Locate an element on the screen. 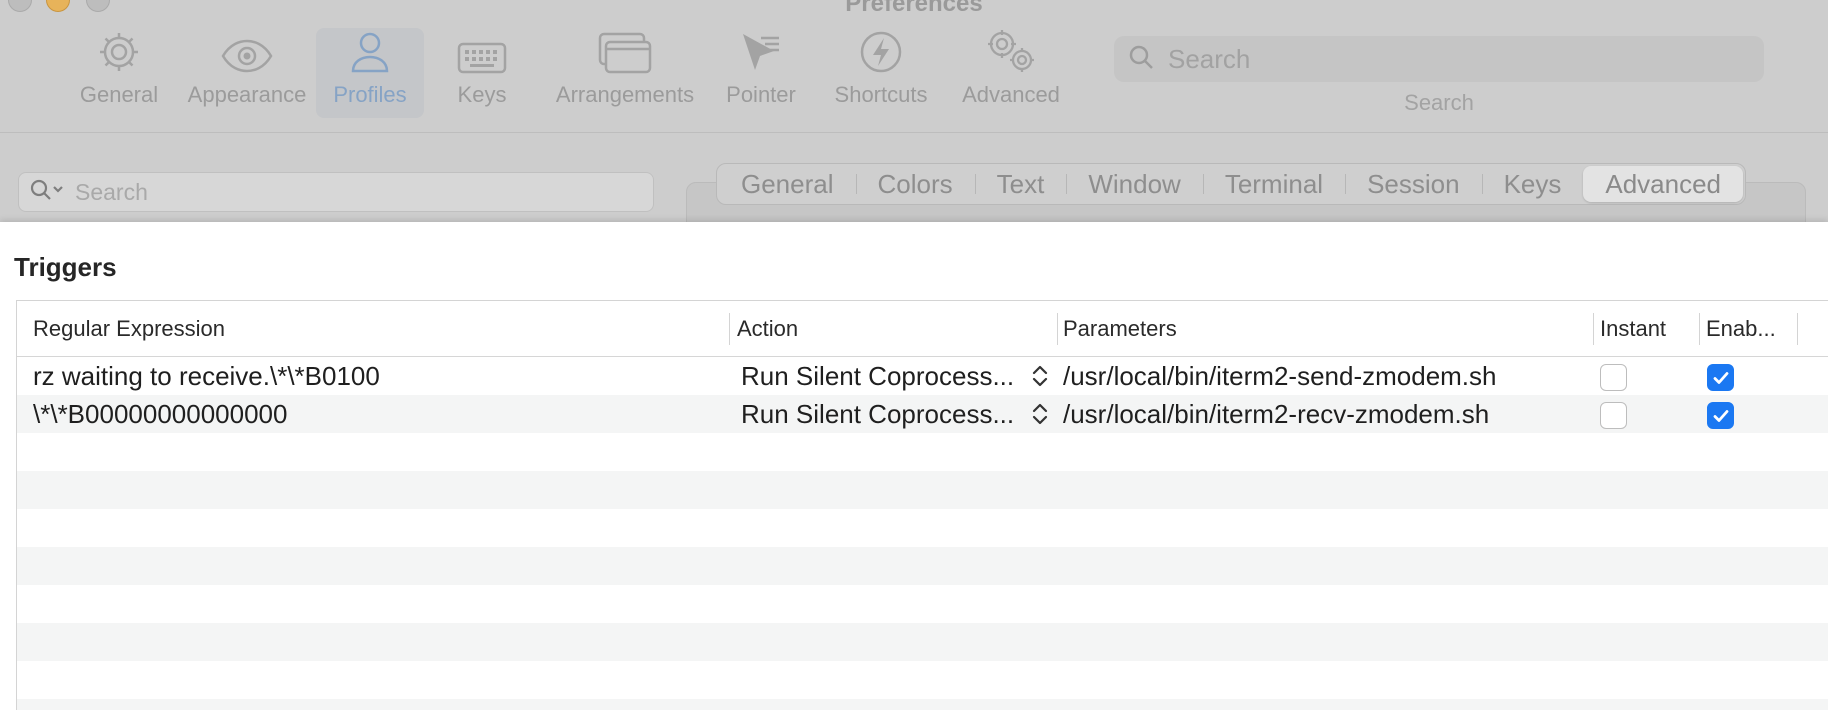 The width and height of the screenshot is (1828, 710). tab-terminal: Terminal is located at coordinates (1273, 184).